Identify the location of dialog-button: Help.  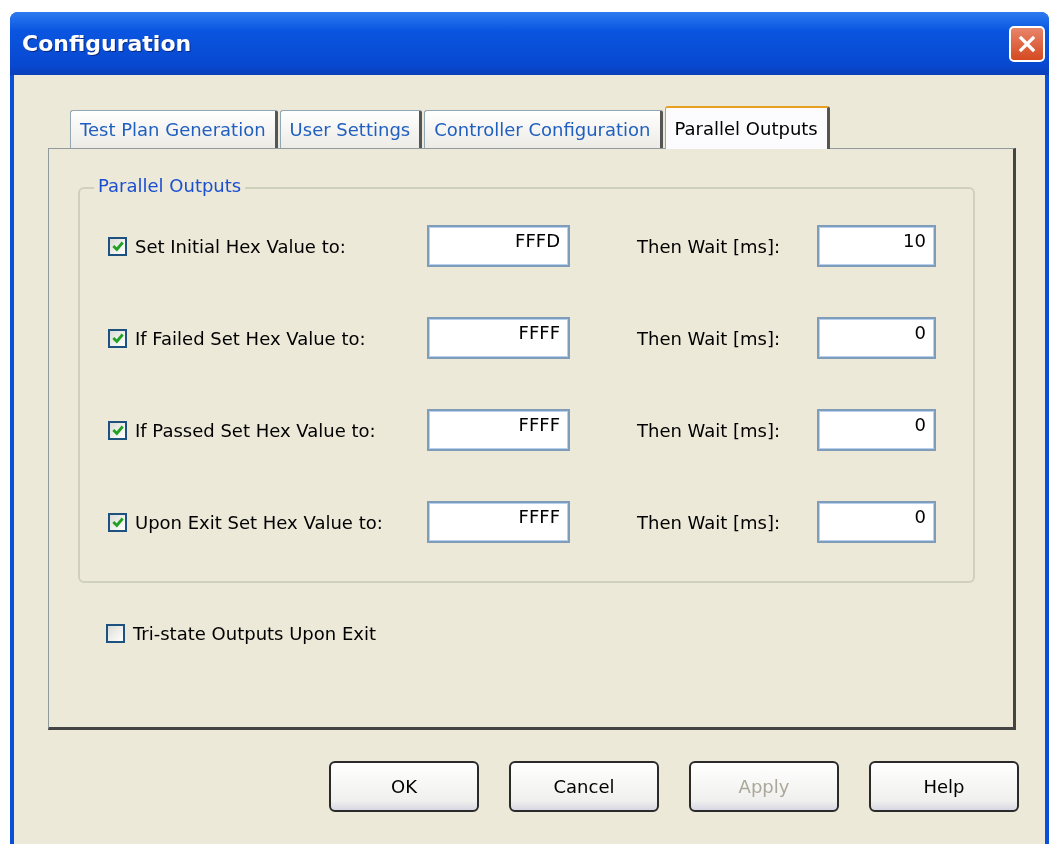
(944, 786).